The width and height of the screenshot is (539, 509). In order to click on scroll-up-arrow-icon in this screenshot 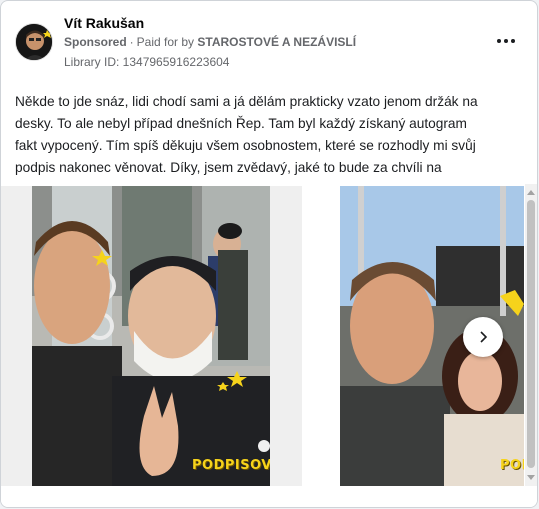, I will do `click(531, 192)`.